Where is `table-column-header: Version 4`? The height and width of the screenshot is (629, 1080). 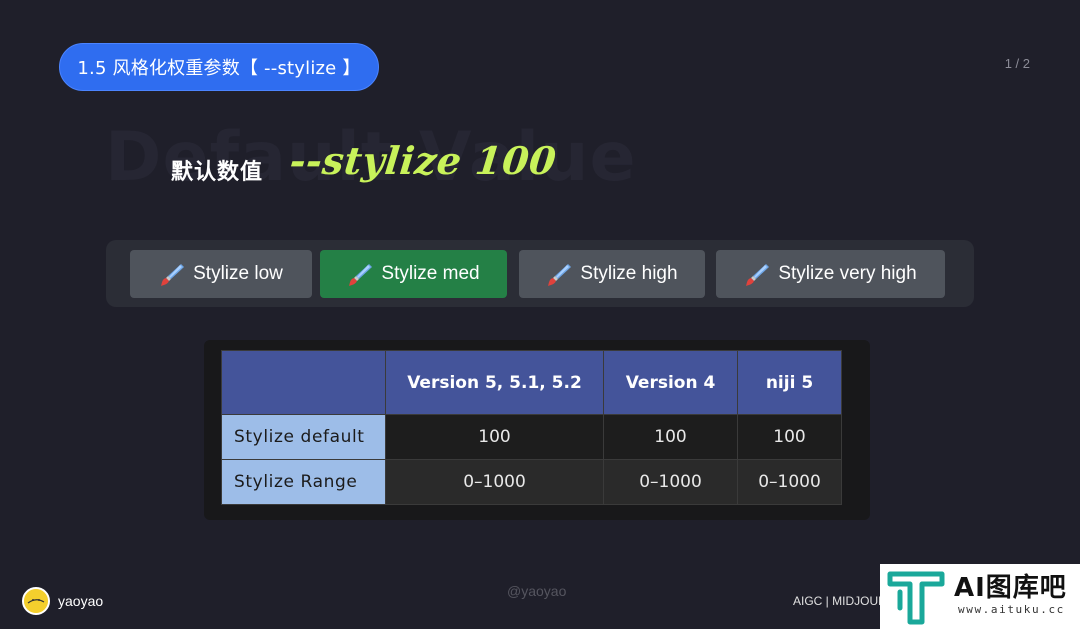 table-column-header: Version 4 is located at coordinates (670, 382).